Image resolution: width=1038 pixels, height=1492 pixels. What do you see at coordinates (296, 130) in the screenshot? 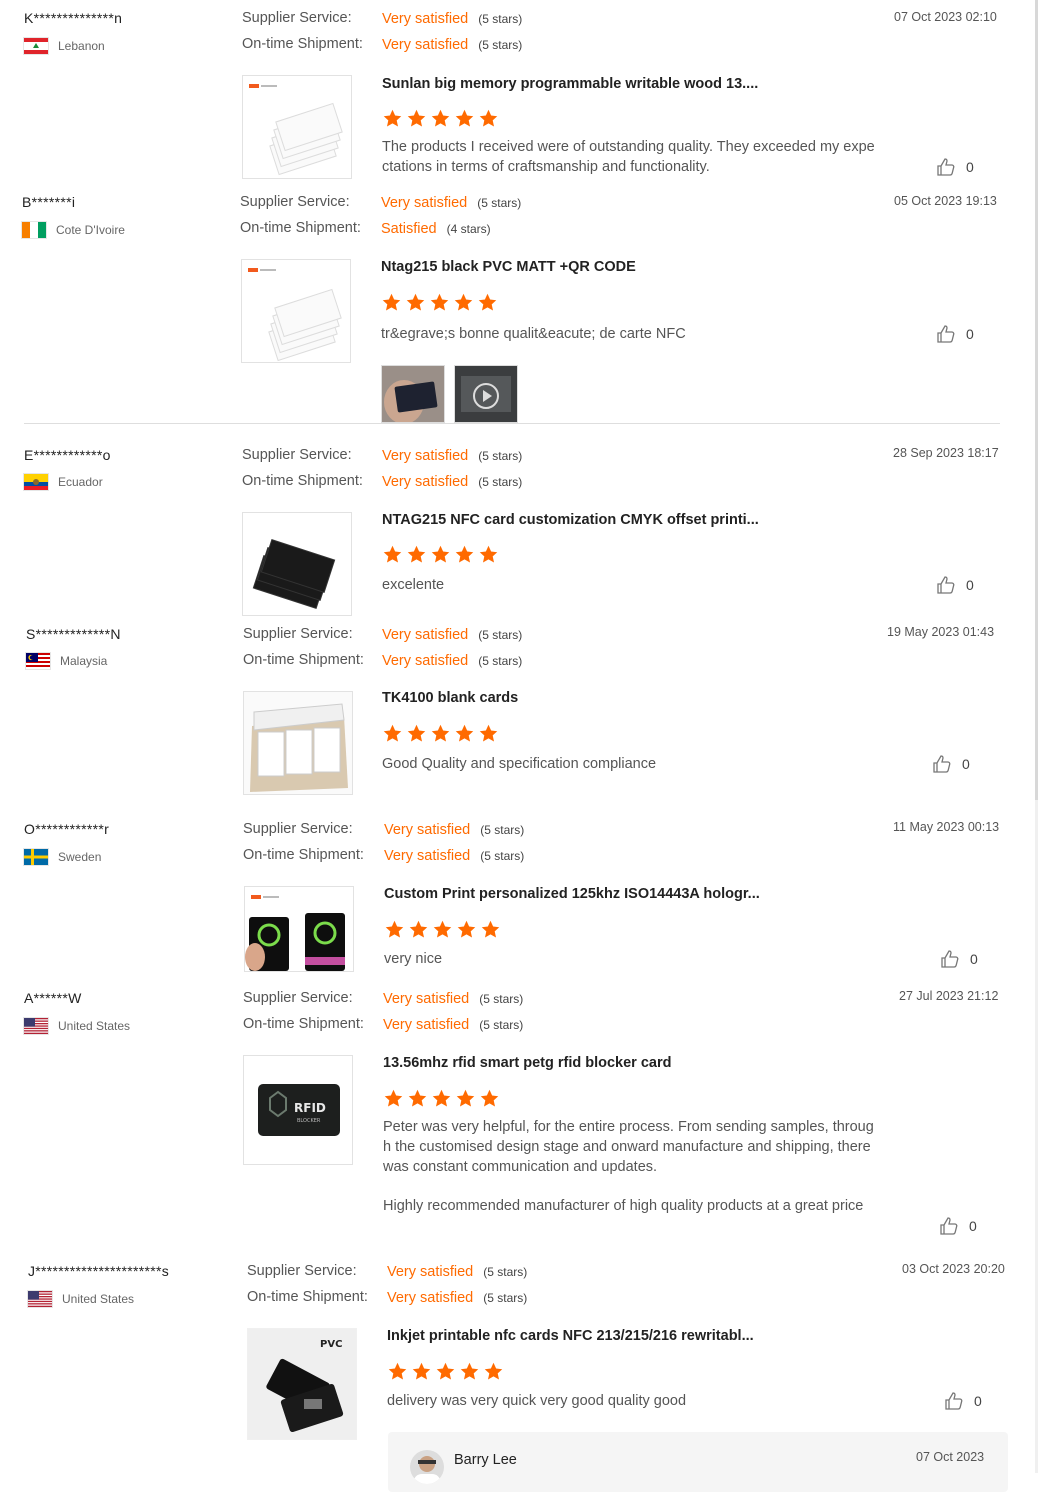
I see `white-cards-image` at bounding box center [296, 130].